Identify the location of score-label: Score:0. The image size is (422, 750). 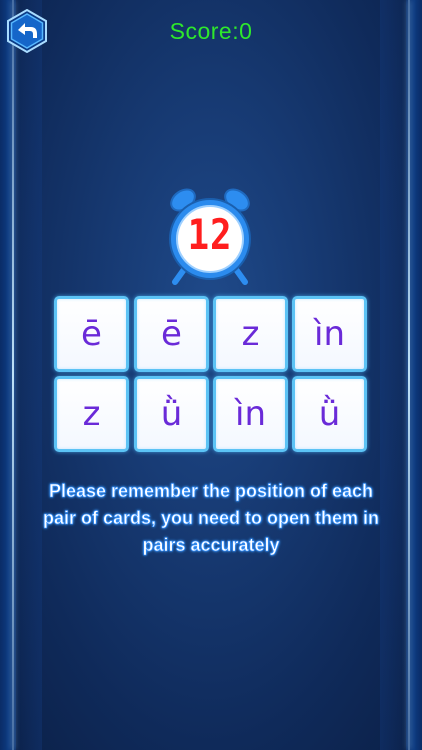
(211, 31).